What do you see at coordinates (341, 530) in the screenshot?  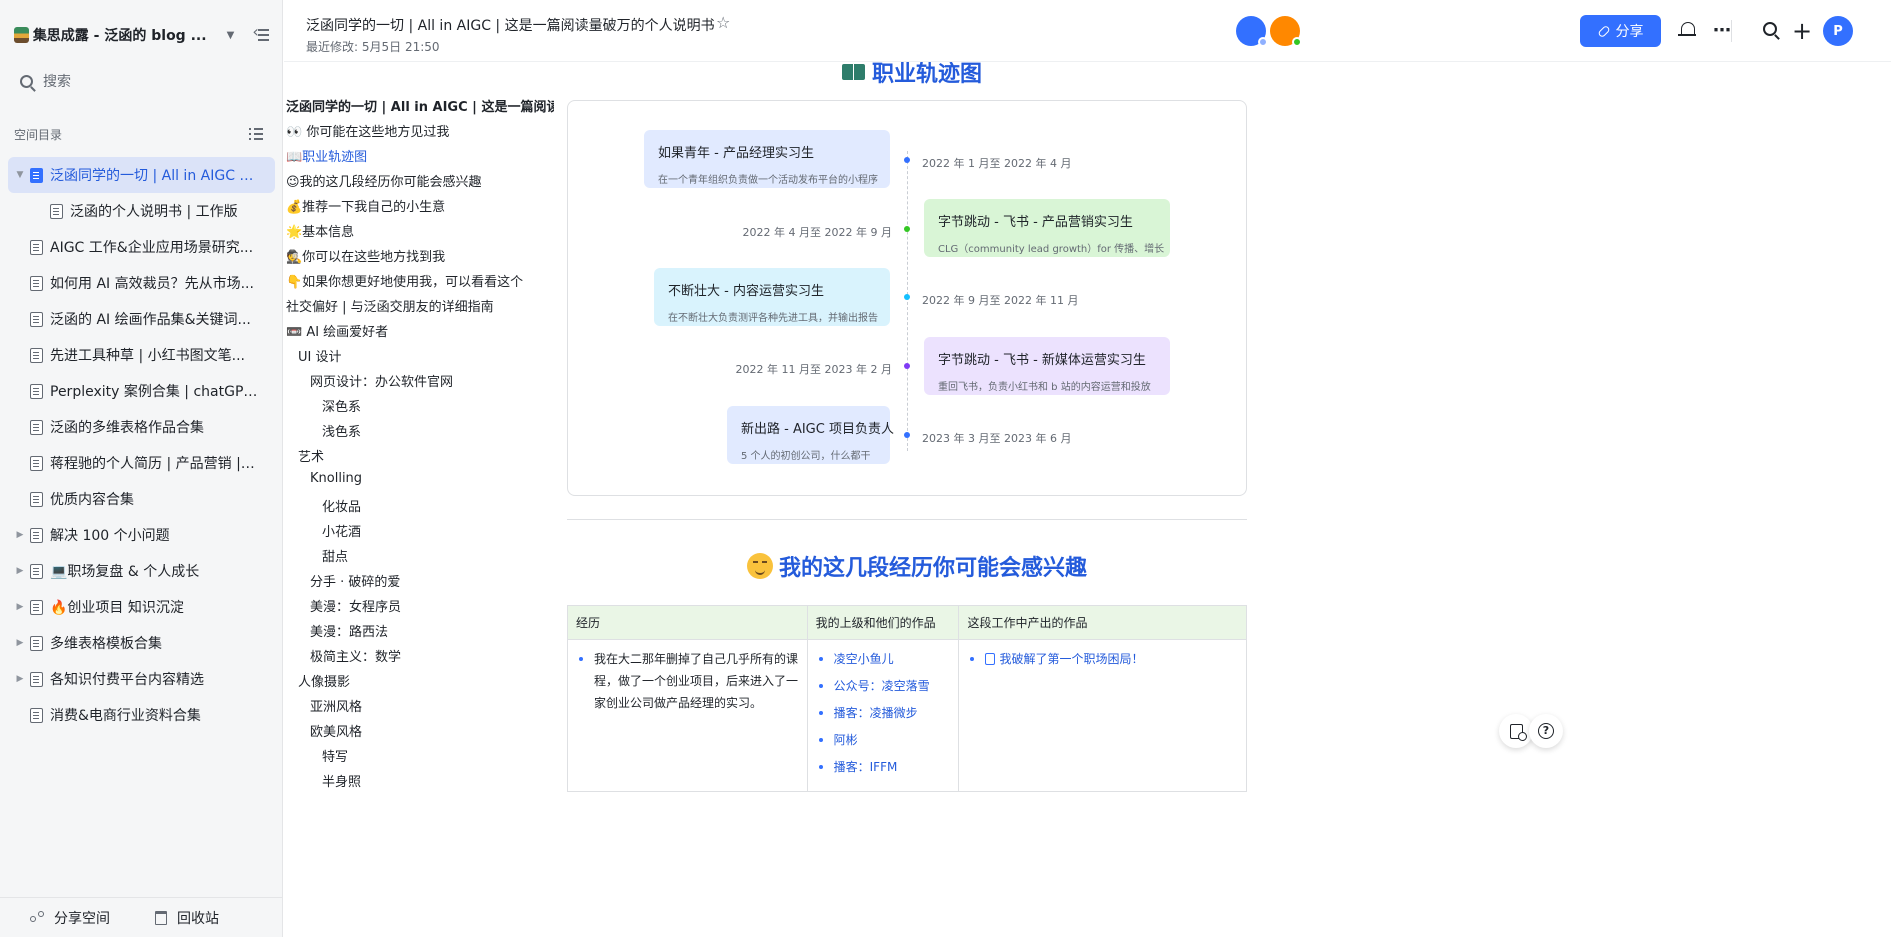 I see `outline-item: 小花酒` at bounding box center [341, 530].